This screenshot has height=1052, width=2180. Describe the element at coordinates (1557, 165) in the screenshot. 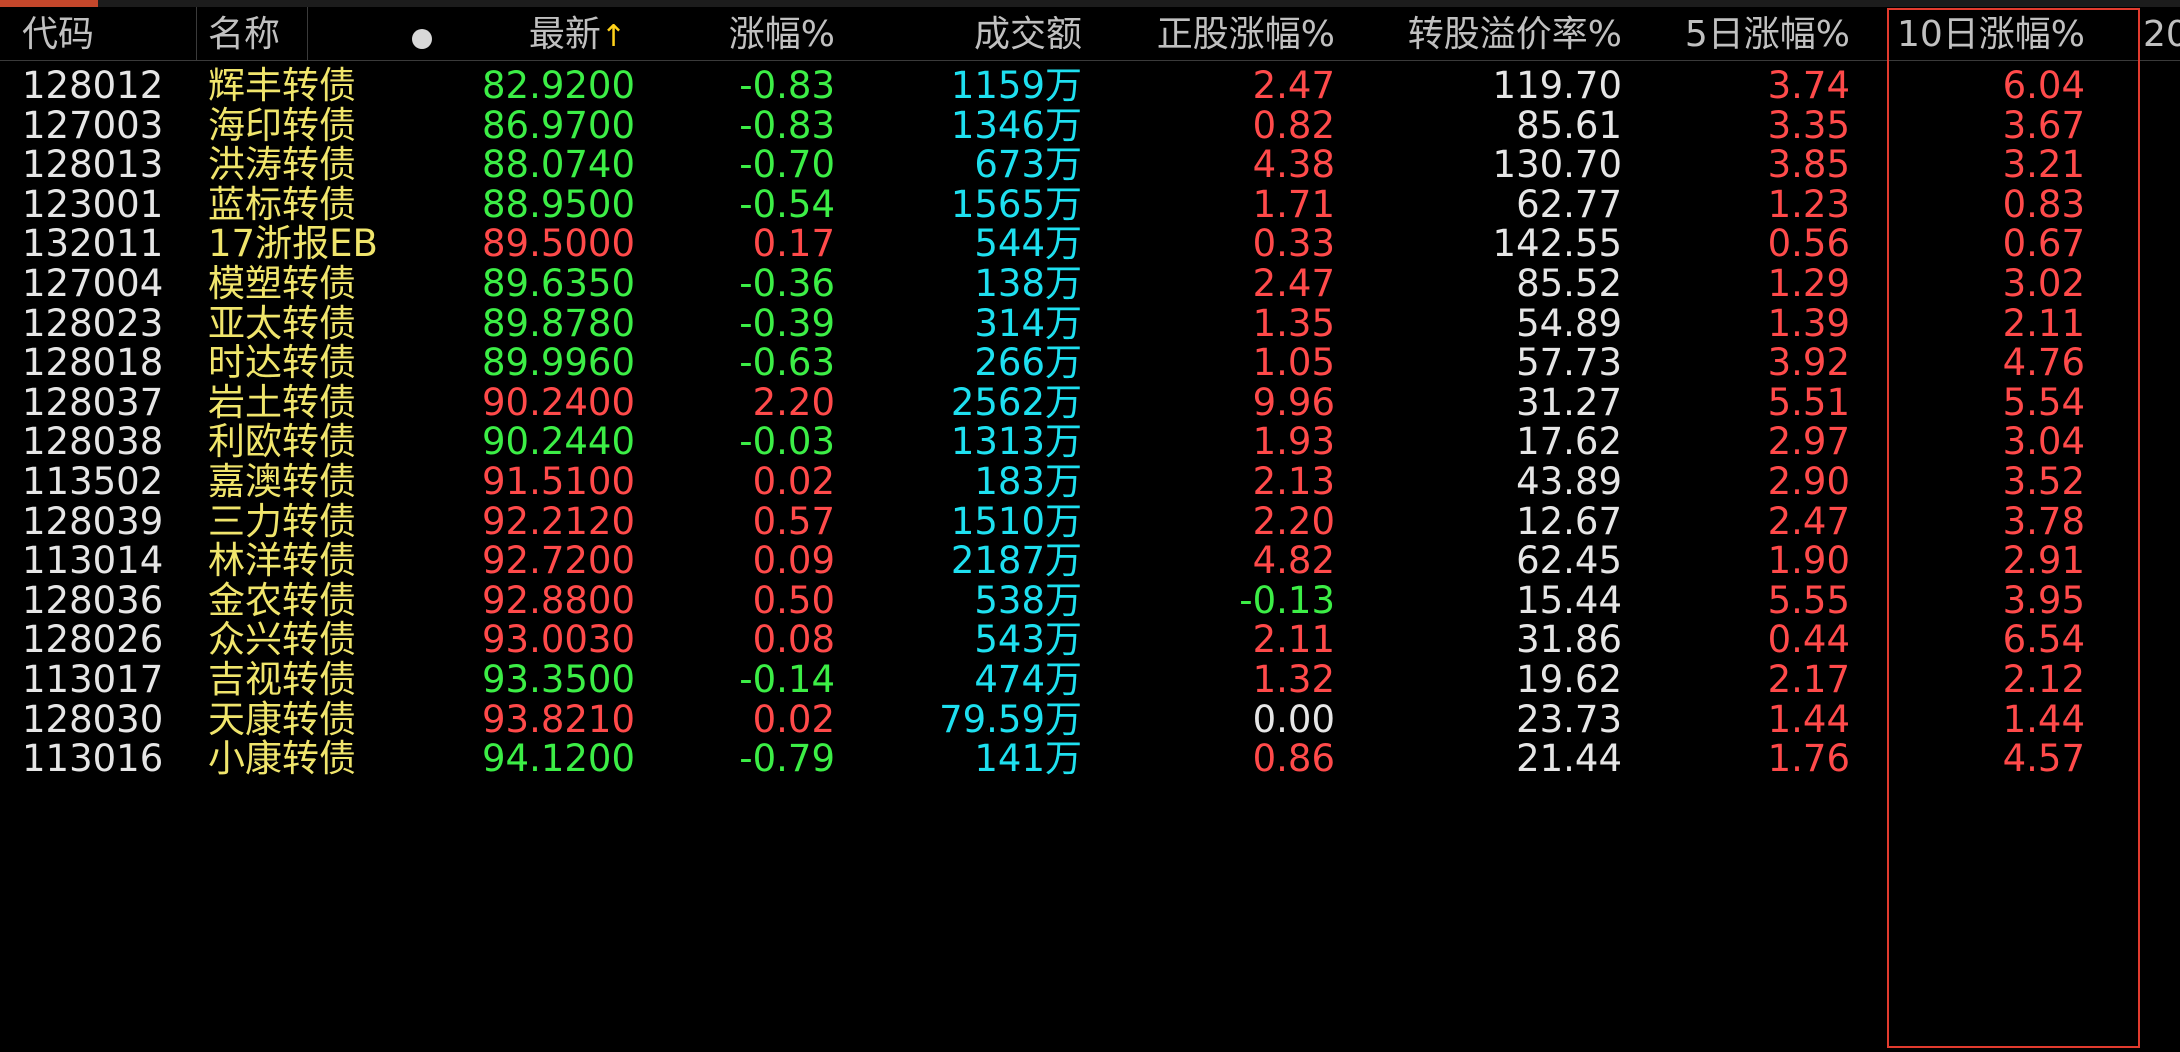

I see `conversion-premium-cell: 130.70` at that location.